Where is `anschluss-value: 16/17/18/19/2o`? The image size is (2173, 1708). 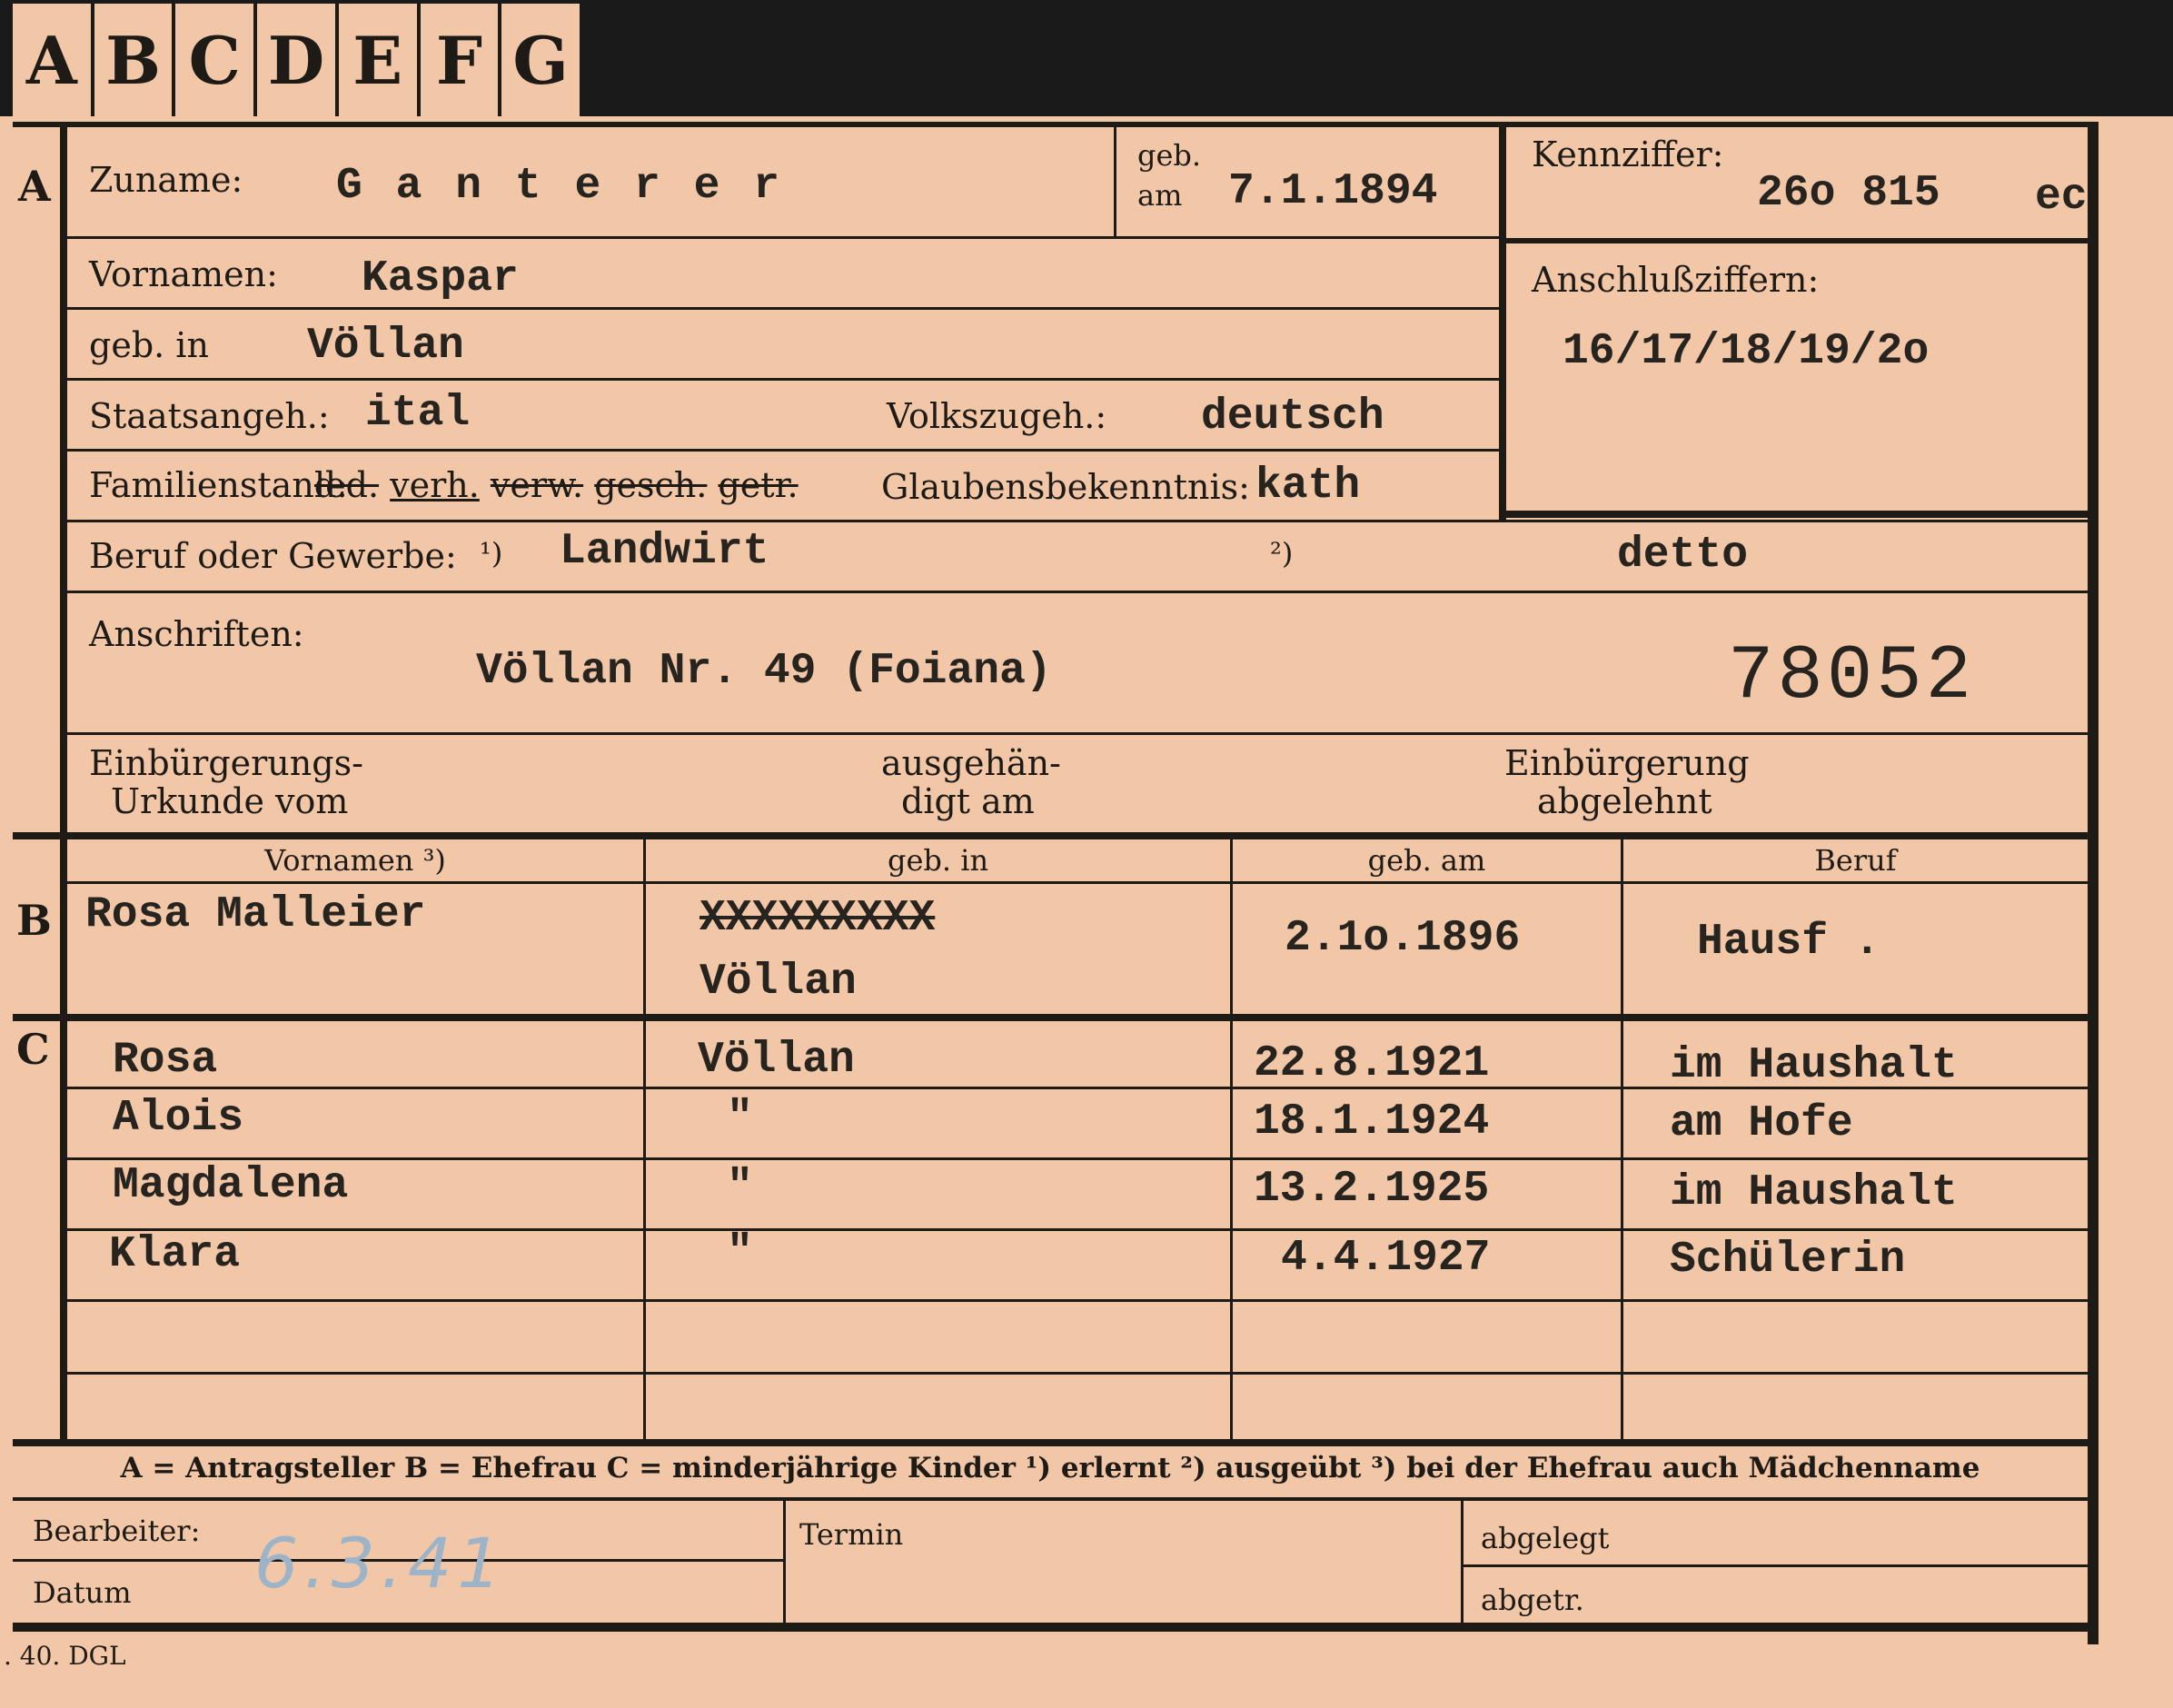 anschluss-value: 16/17/18/19/2o is located at coordinates (1746, 351).